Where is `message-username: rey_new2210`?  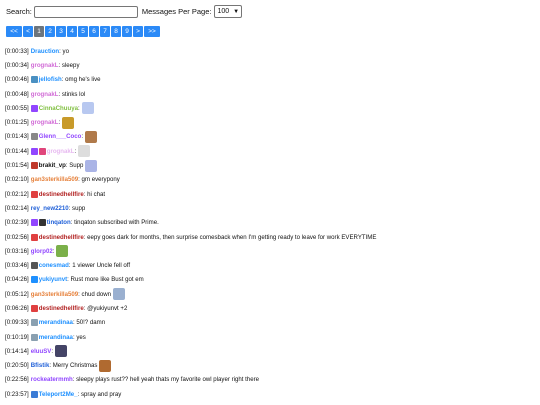 message-username: rey_new2210 is located at coordinates (50, 208).